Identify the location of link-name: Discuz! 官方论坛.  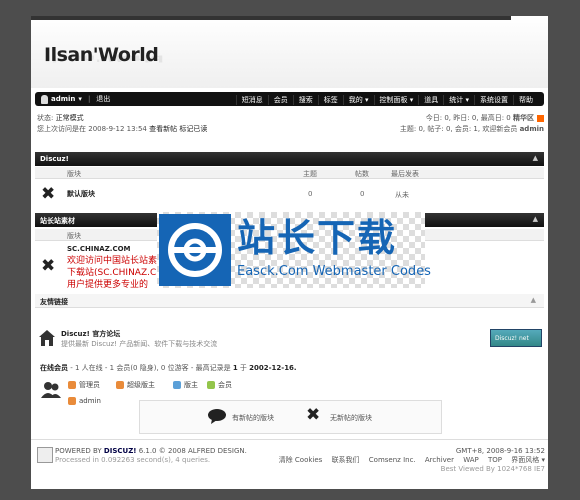
(90, 334).